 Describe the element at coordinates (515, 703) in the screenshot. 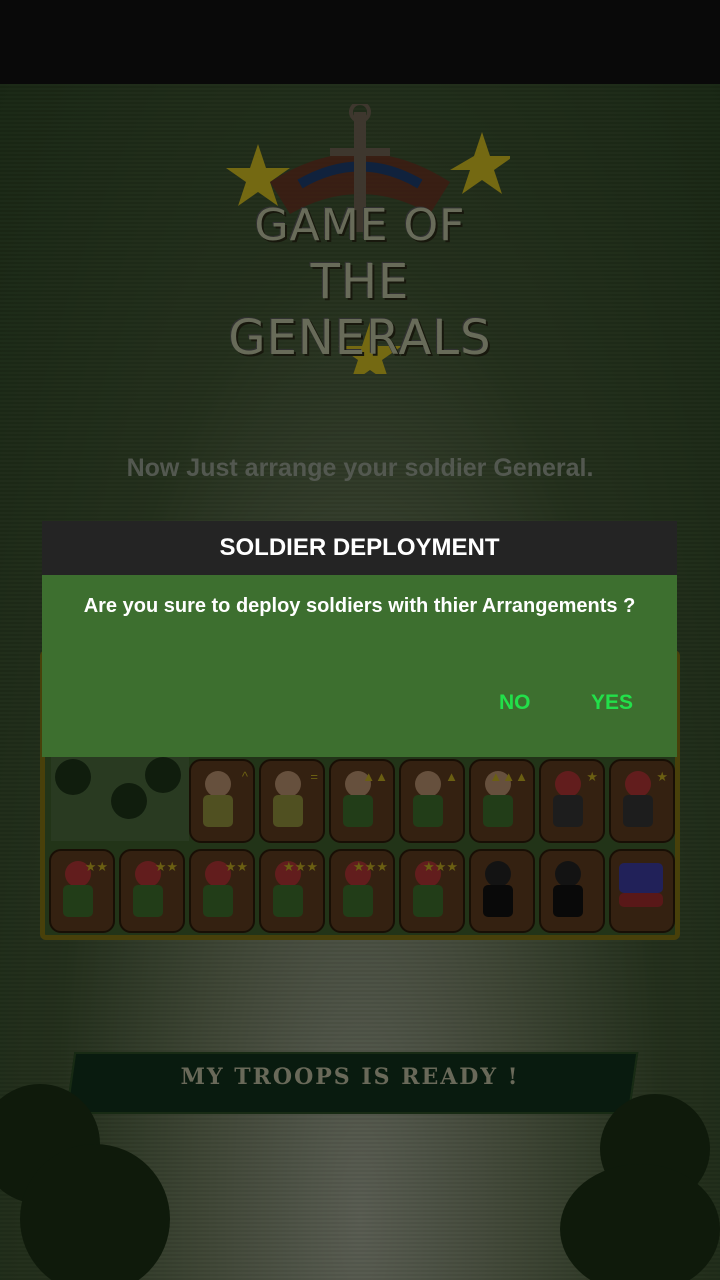

I see `no-button: NO` at that location.